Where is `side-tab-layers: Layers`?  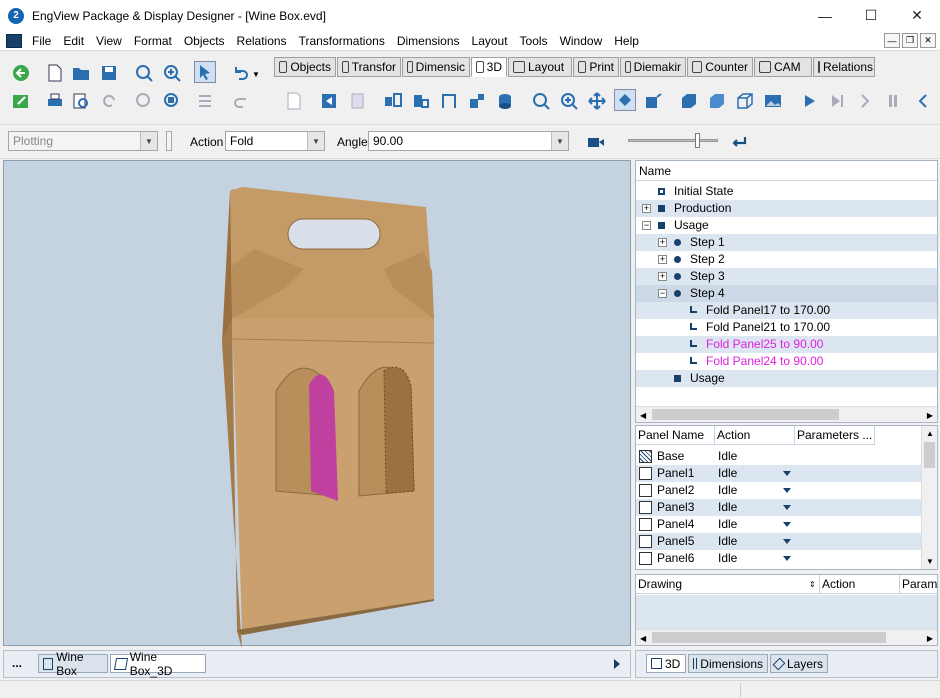
side-tab-layers: Layers is located at coordinates (799, 663).